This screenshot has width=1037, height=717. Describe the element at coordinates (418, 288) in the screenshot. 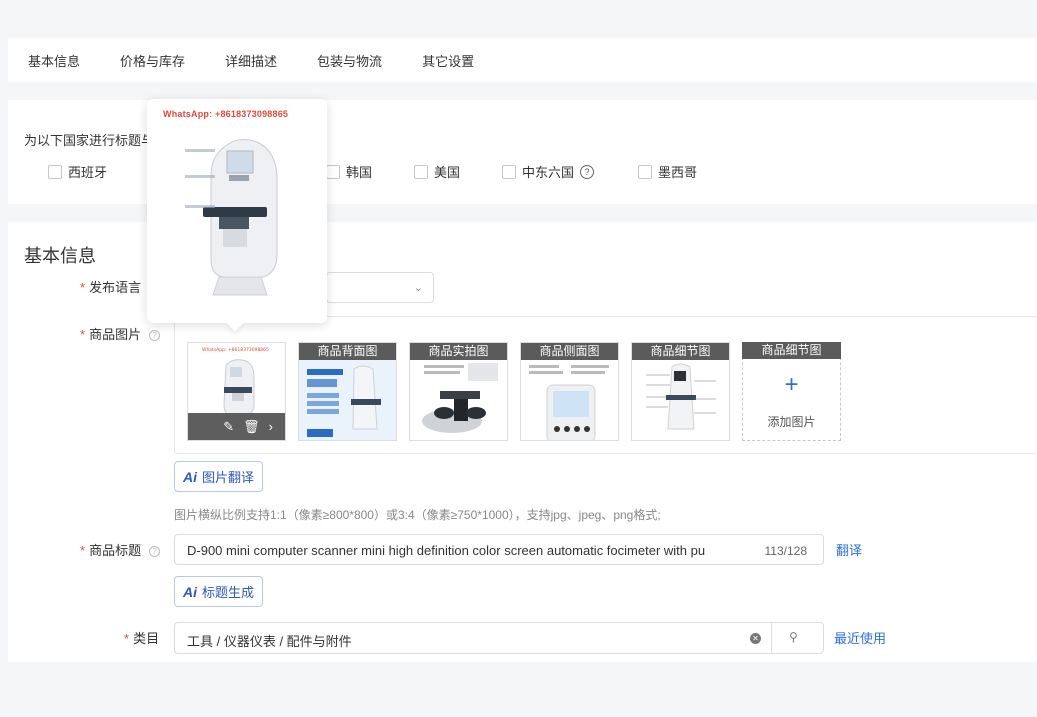

I see `chevron-down-icon: ⌄` at that location.